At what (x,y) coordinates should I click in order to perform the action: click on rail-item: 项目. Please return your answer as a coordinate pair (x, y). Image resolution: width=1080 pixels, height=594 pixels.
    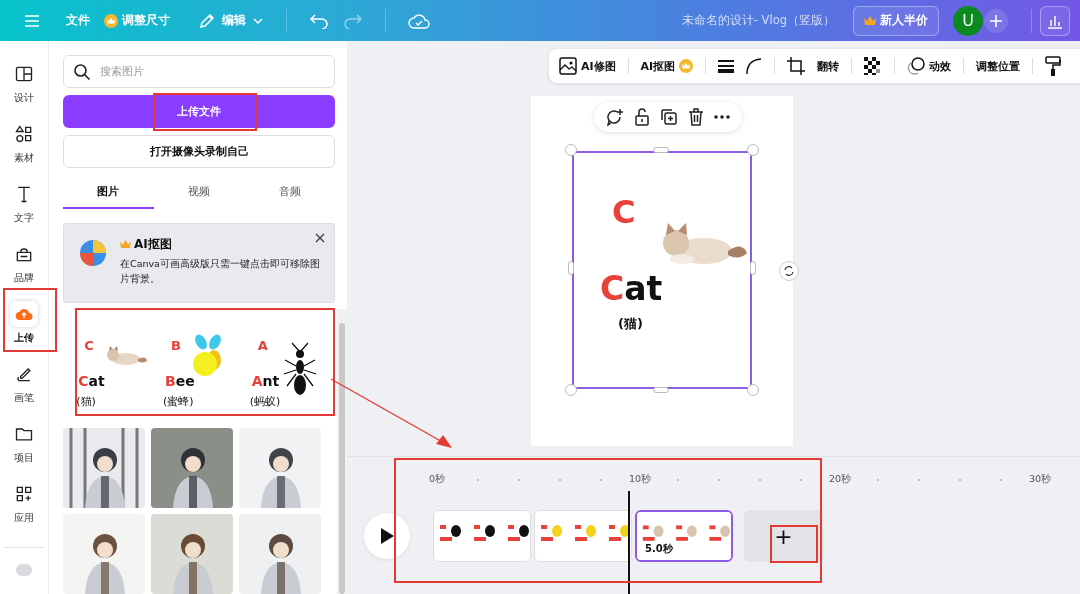
    Looking at the image, I should click on (24, 451).